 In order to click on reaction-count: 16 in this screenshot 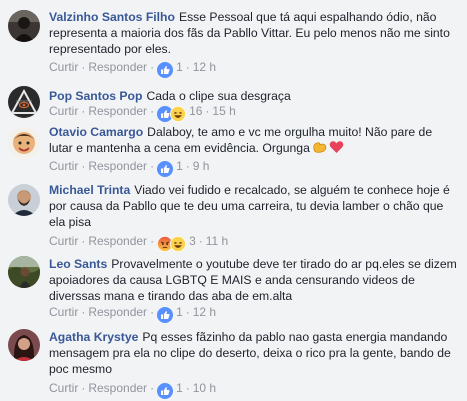, I will do `click(196, 111)`.